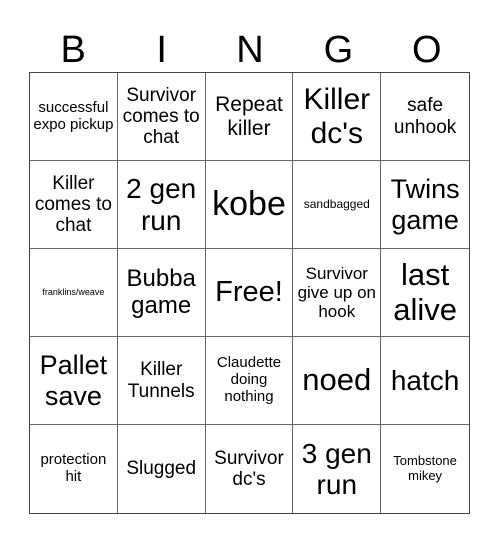 Image resolution: width=500 pixels, height=544 pixels. I want to click on bingo-cell: Killer Tunnels, so click(161, 381).